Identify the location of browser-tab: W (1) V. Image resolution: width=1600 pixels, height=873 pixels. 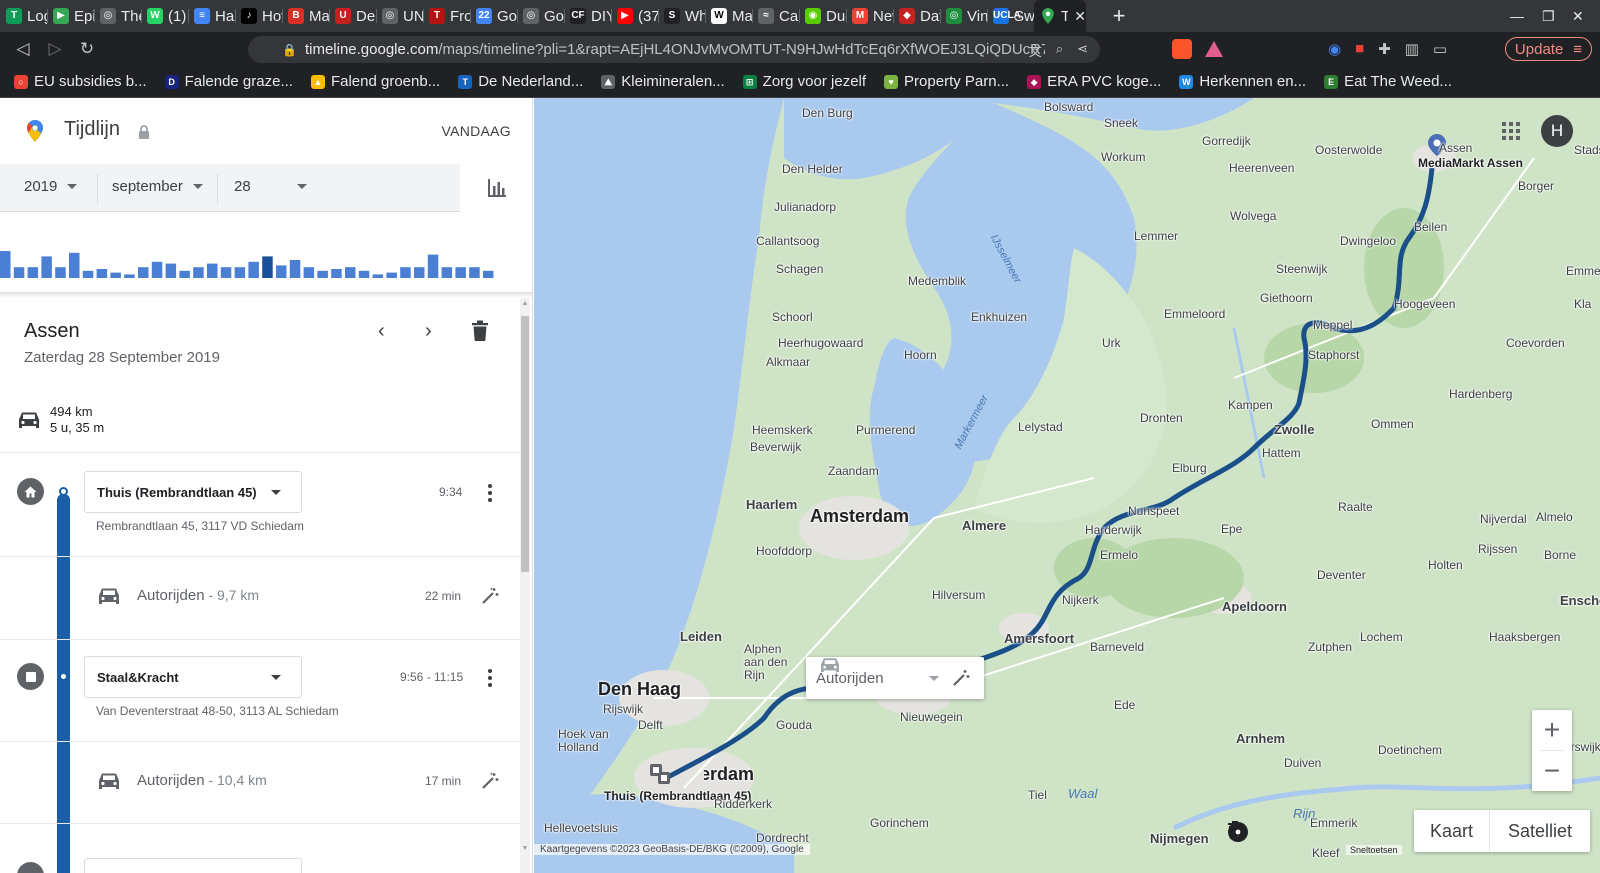
(164, 16).